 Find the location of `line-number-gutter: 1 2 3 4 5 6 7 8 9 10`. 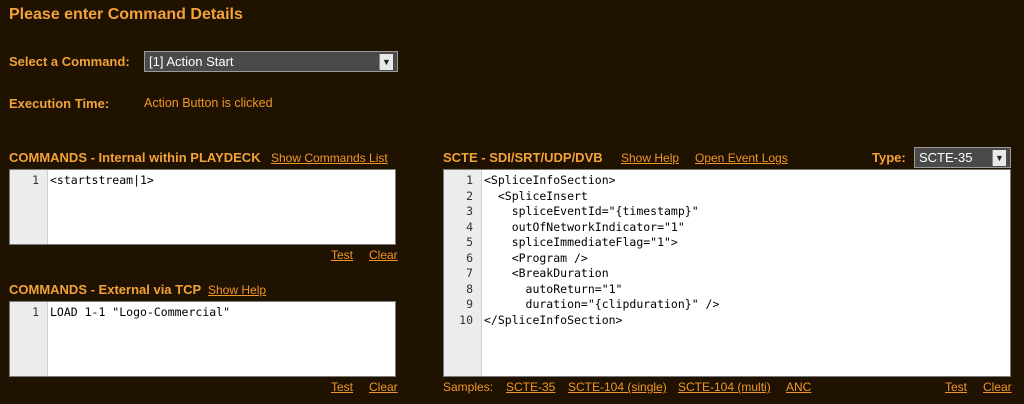

line-number-gutter: 1 2 3 4 5 6 7 8 9 10 is located at coordinates (463, 273).